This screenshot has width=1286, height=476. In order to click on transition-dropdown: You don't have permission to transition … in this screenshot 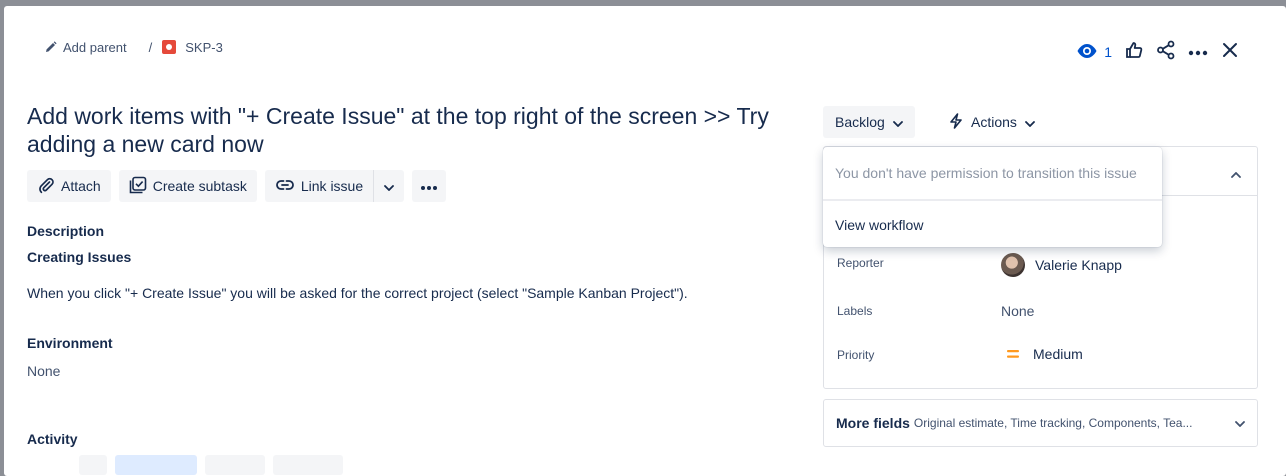, I will do `click(992, 197)`.